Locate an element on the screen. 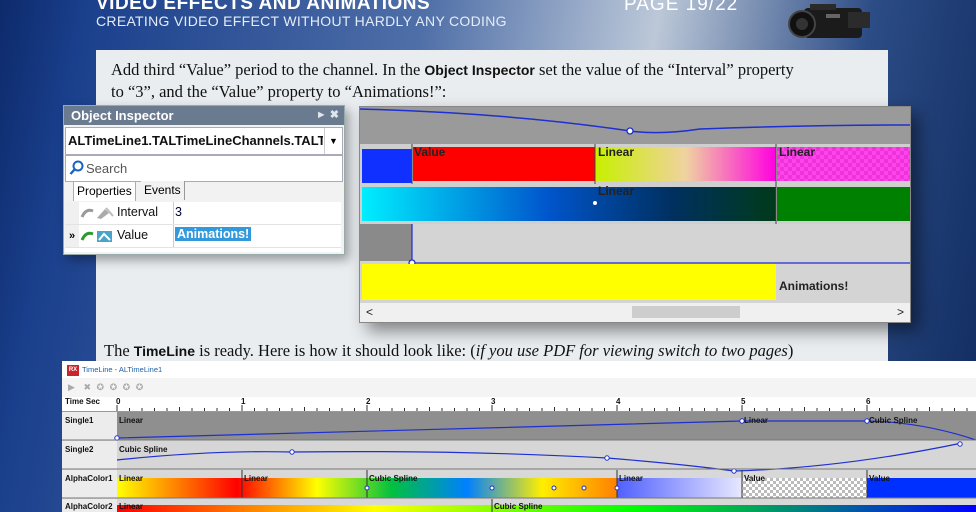 This screenshot has width=976, height=512. selected-row-marker: » is located at coordinates (72, 236).